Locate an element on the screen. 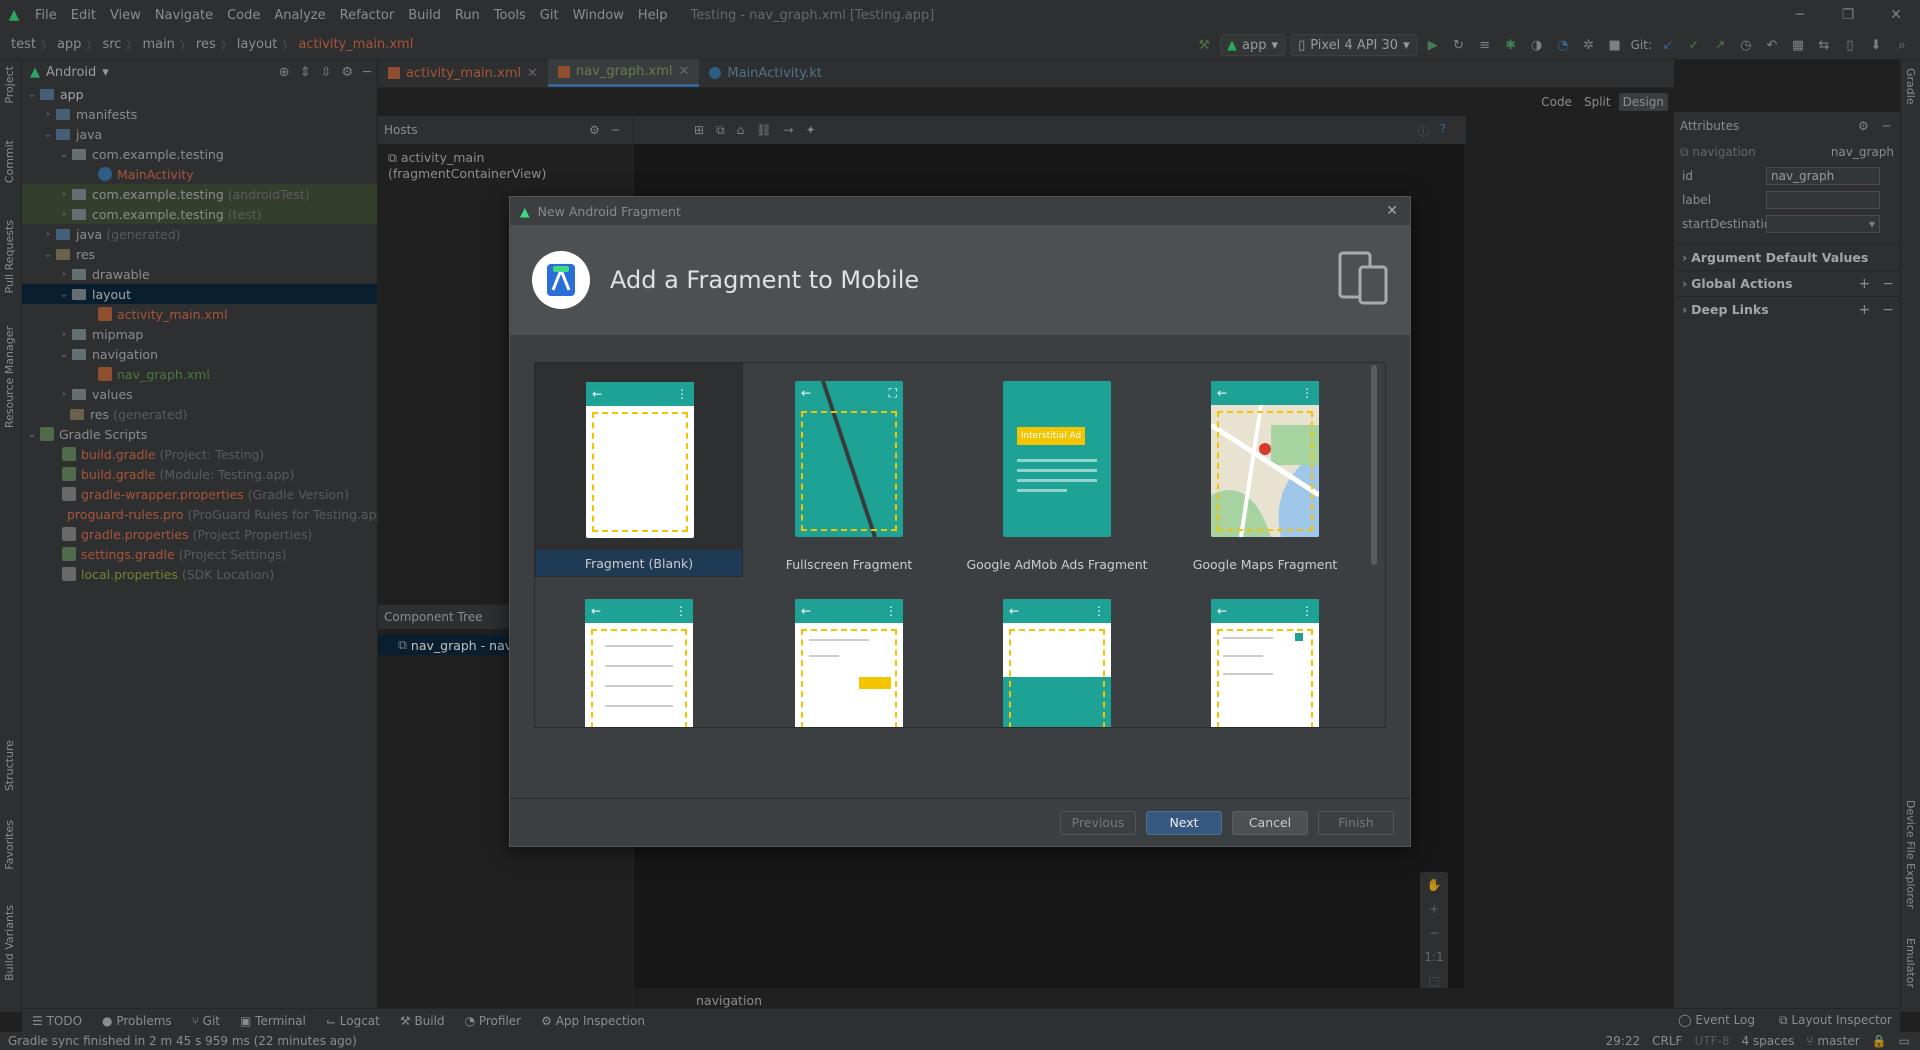  dialog-header: Add a Fragment to Mobile is located at coordinates (960, 280).